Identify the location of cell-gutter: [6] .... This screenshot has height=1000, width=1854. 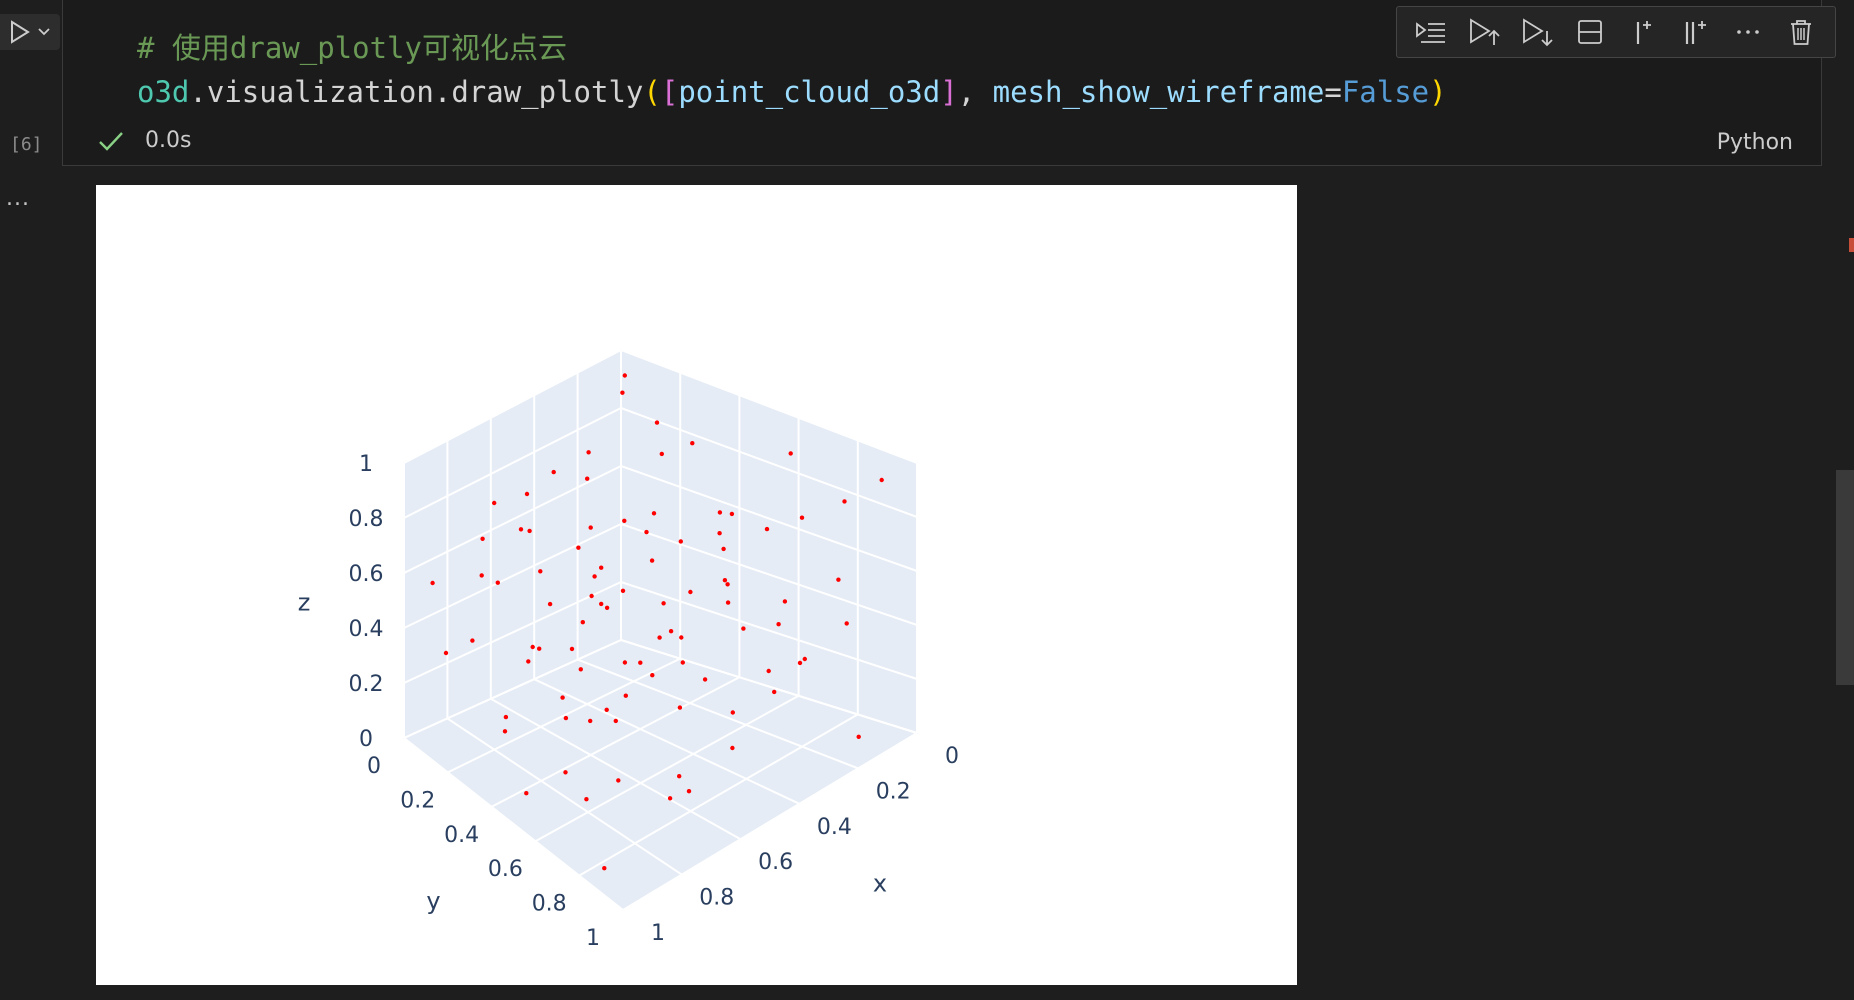
(31, 500).